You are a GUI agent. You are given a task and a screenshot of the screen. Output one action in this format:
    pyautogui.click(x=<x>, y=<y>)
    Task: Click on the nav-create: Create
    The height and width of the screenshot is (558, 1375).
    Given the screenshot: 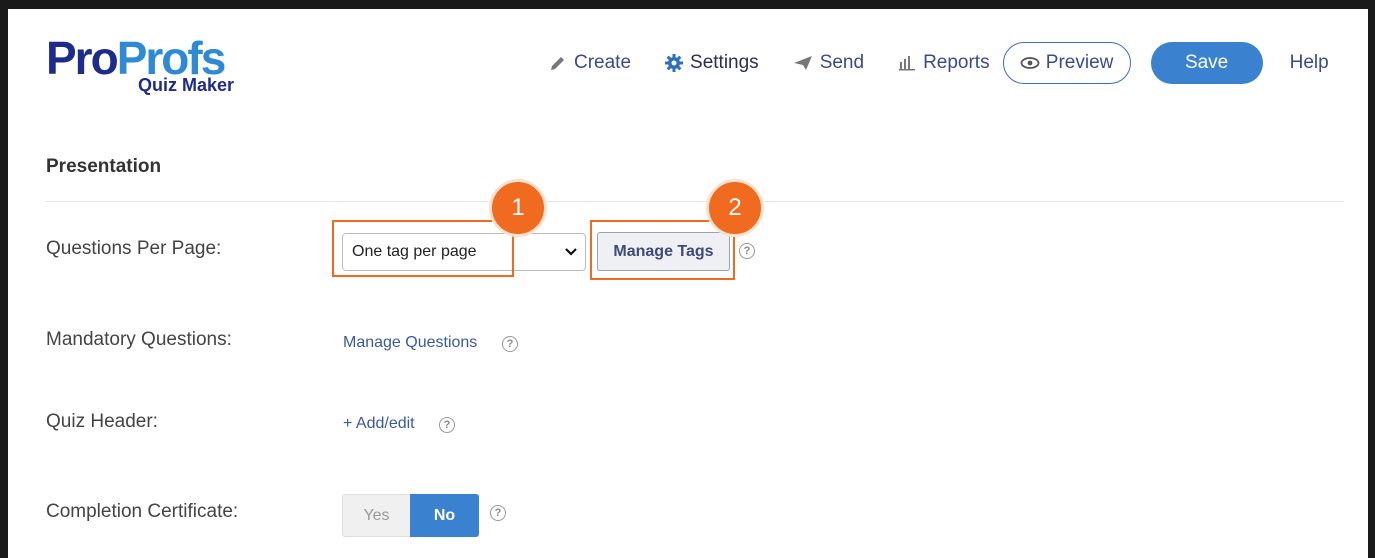 What is the action you would take?
    pyautogui.click(x=589, y=63)
    